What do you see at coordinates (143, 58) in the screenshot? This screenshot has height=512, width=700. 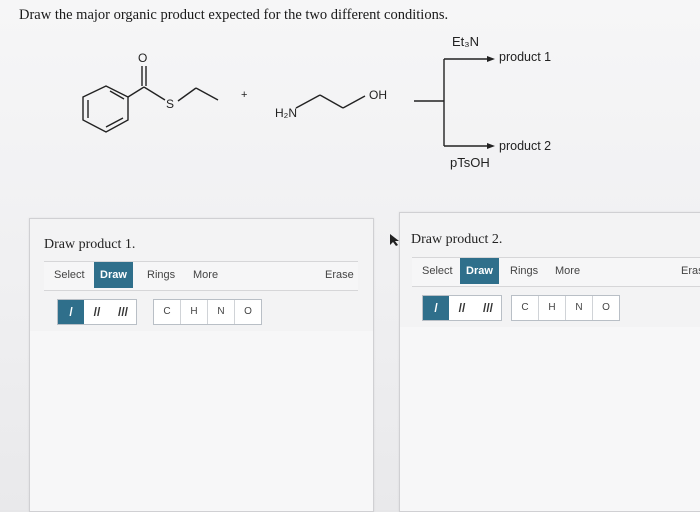 I see `carbonyl-oxygen-label: O` at bounding box center [143, 58].